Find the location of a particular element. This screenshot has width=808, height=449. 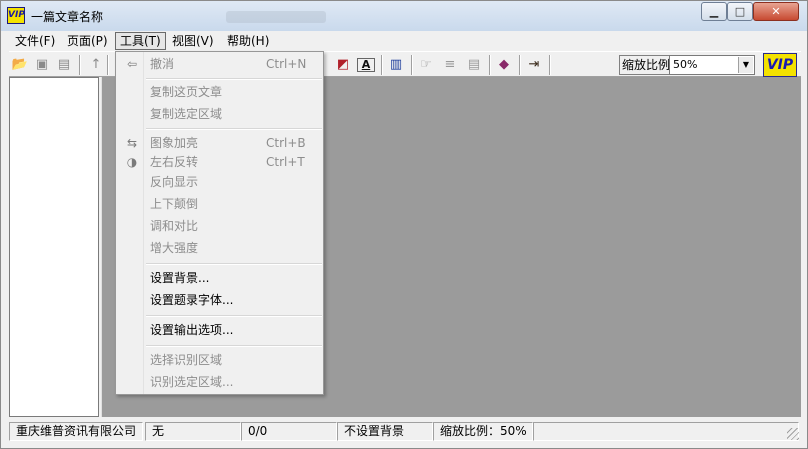

left-panel is located at coordinates (54, 247).